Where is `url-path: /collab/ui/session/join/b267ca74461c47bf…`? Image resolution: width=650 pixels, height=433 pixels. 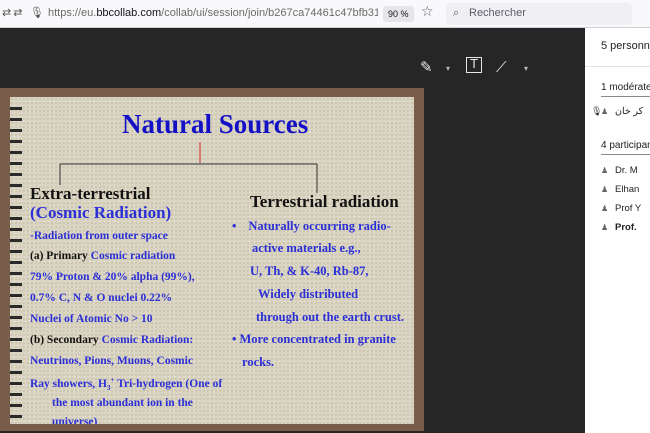
url-path: /collab/ui/session/join/b267ca74461c47bf… is located at coordinates (269, 13).